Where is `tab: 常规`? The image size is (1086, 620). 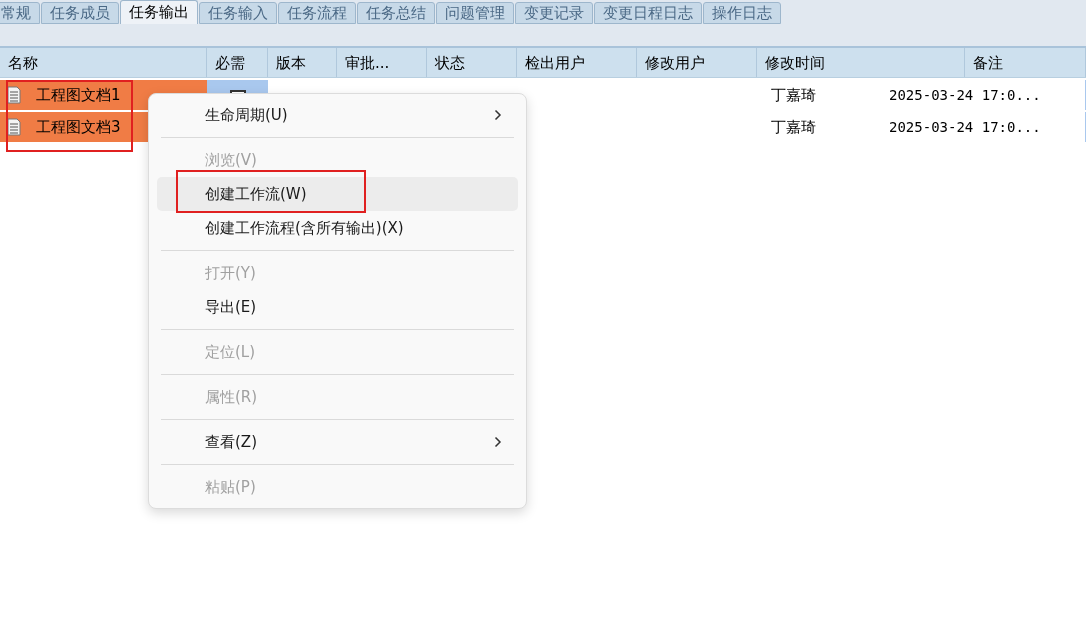 tab: 常规 is located at coordinates (20, 13).